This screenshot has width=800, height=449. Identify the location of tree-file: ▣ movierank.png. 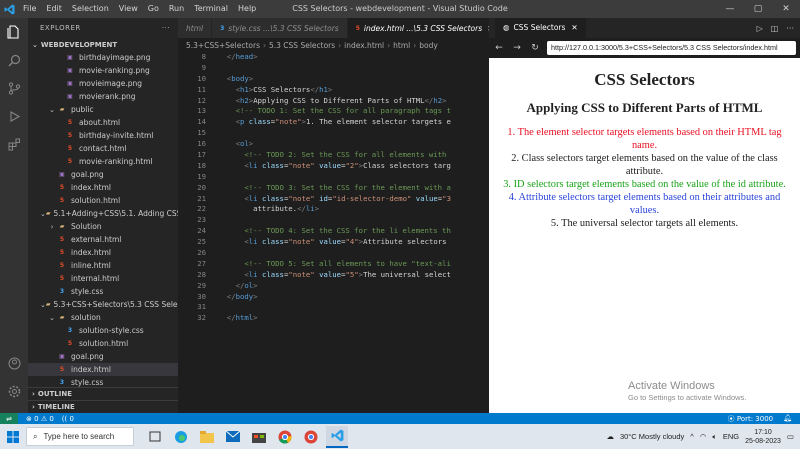
(103, 96).